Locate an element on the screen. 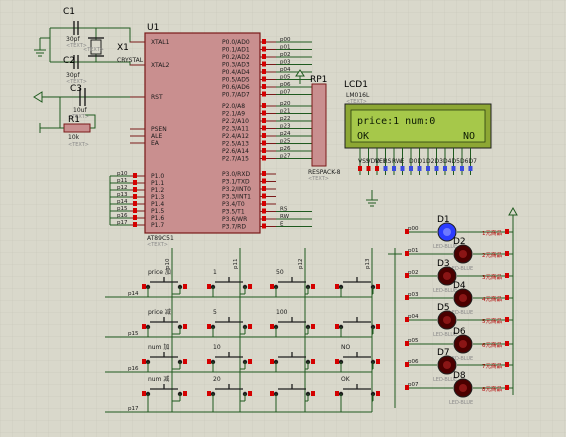 Image resolution: width=566 pixels, height=437 pixels. u1-right-pin-label: P2.5/A13 is located at coordinates (235, 144).